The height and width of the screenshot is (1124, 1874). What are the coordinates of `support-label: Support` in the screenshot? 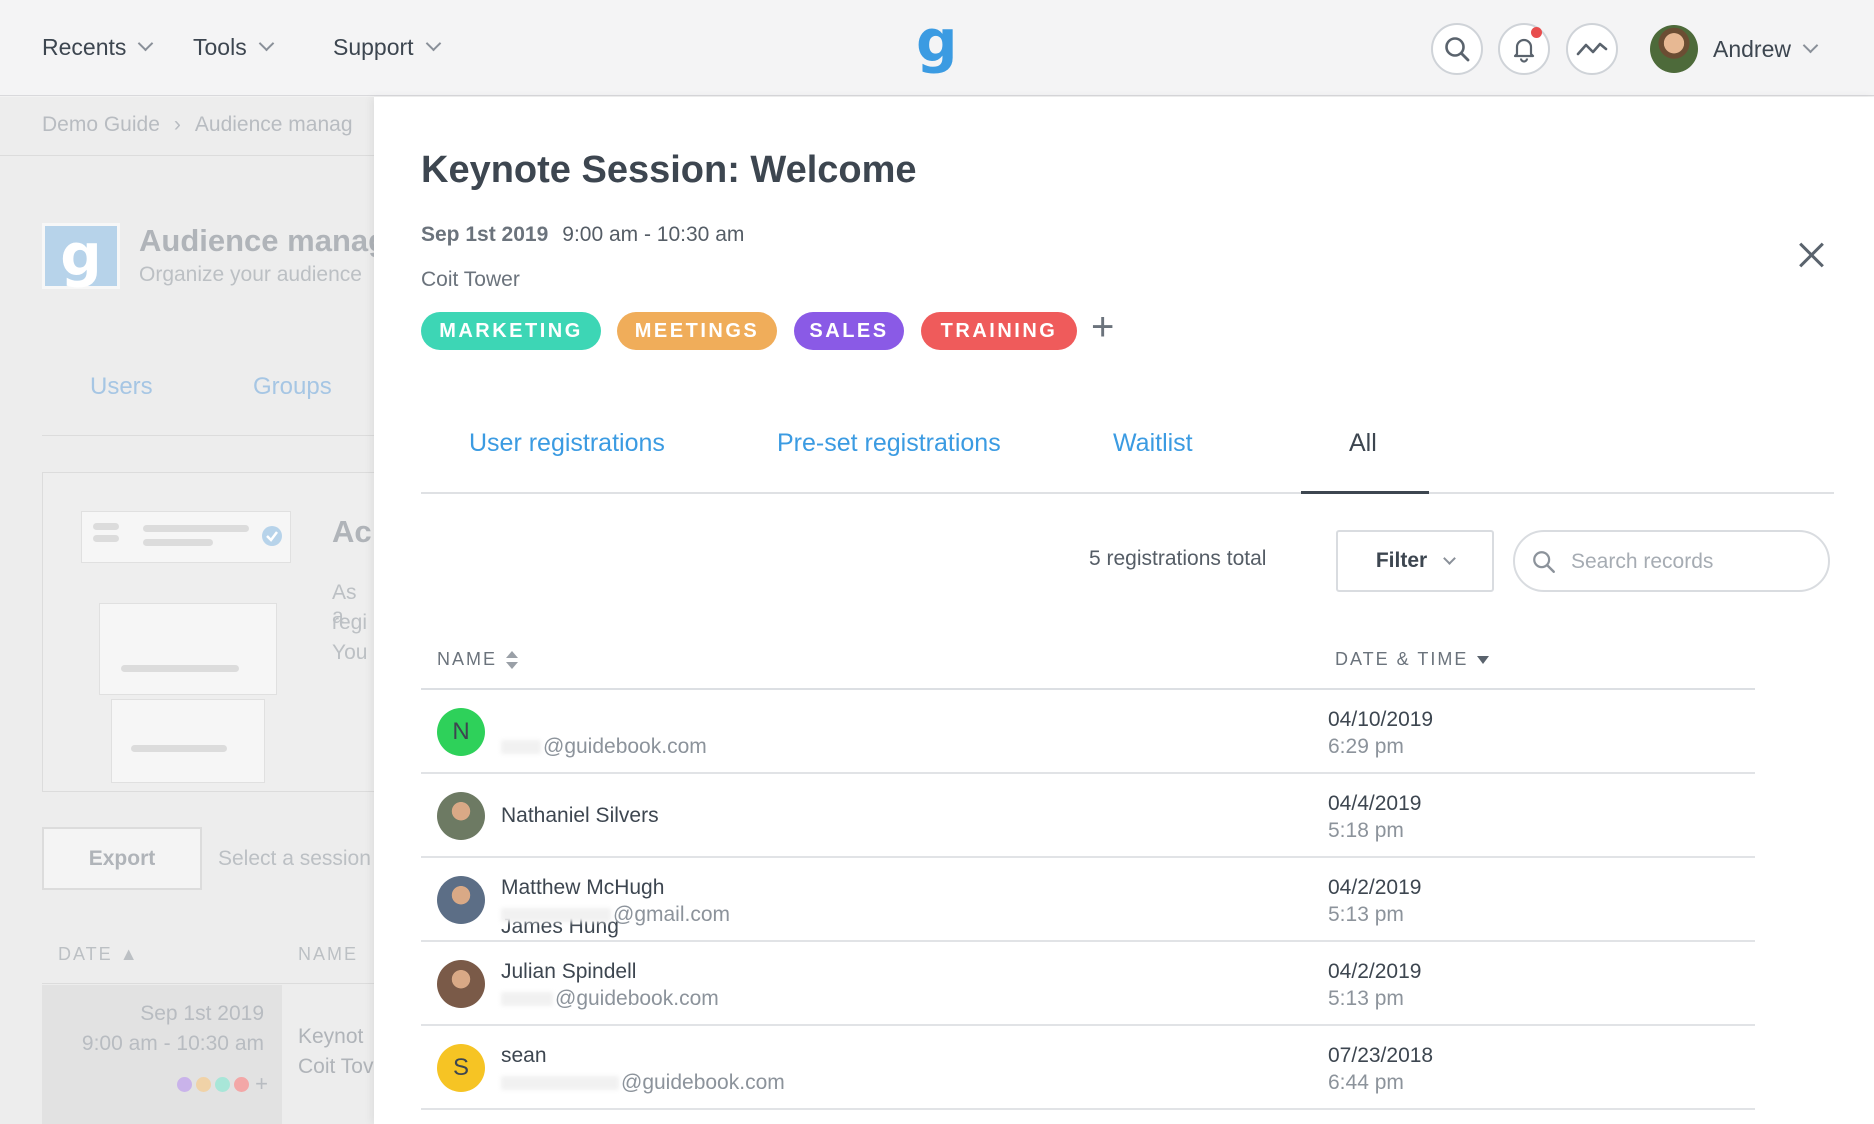 It's located at (373, 47).